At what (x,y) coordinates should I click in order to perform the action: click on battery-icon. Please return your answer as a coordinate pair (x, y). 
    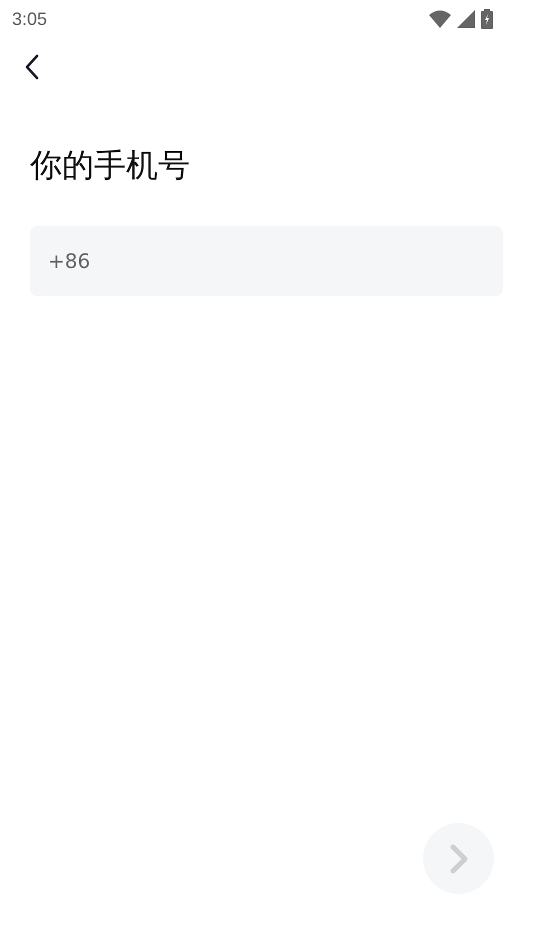
    Looking at the image, I should click on (487, 19).